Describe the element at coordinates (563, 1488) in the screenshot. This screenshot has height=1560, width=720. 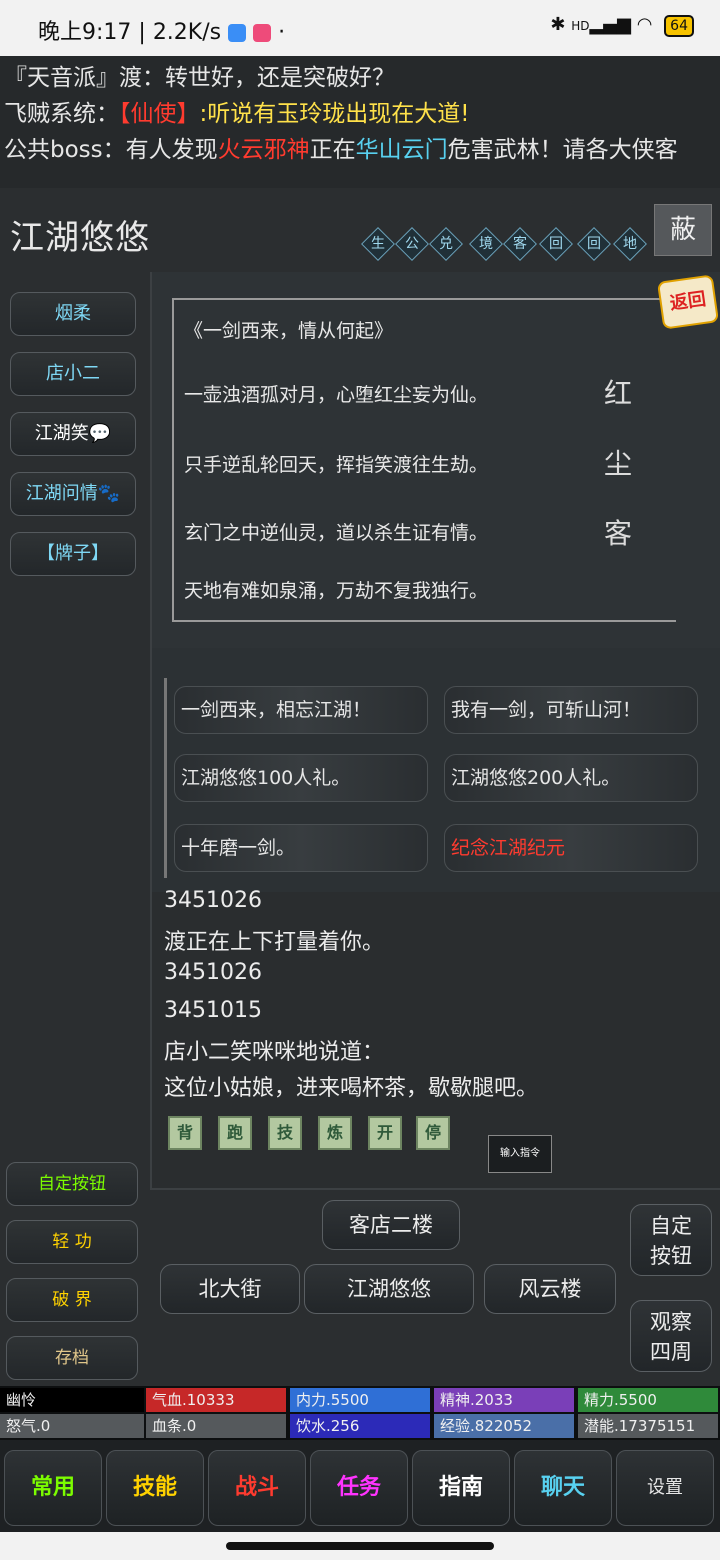
I see `tab-chat: 聊天` at that location.